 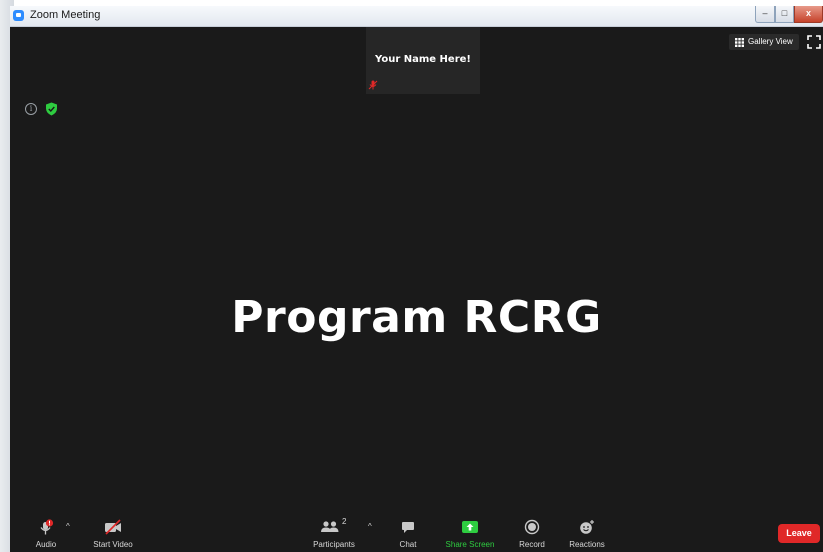 What do you see at coordinates (18, 15) in the screenshot?
I see `zoom-app-icon` at bounding box center [18, 15].